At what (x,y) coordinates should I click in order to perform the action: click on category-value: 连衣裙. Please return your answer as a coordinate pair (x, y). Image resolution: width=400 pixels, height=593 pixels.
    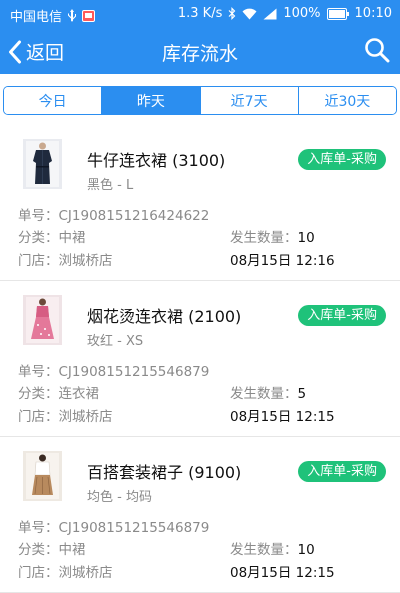
    Looking at the image, I should click on (79, 394).